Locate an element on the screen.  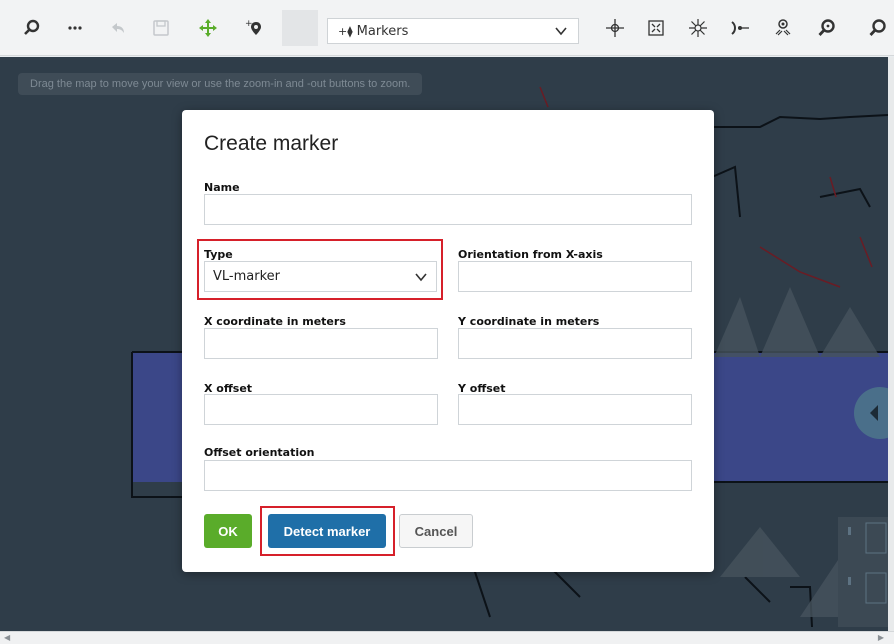
orientation-label: Orientation from X-axis is located at coordinates (530, 254).